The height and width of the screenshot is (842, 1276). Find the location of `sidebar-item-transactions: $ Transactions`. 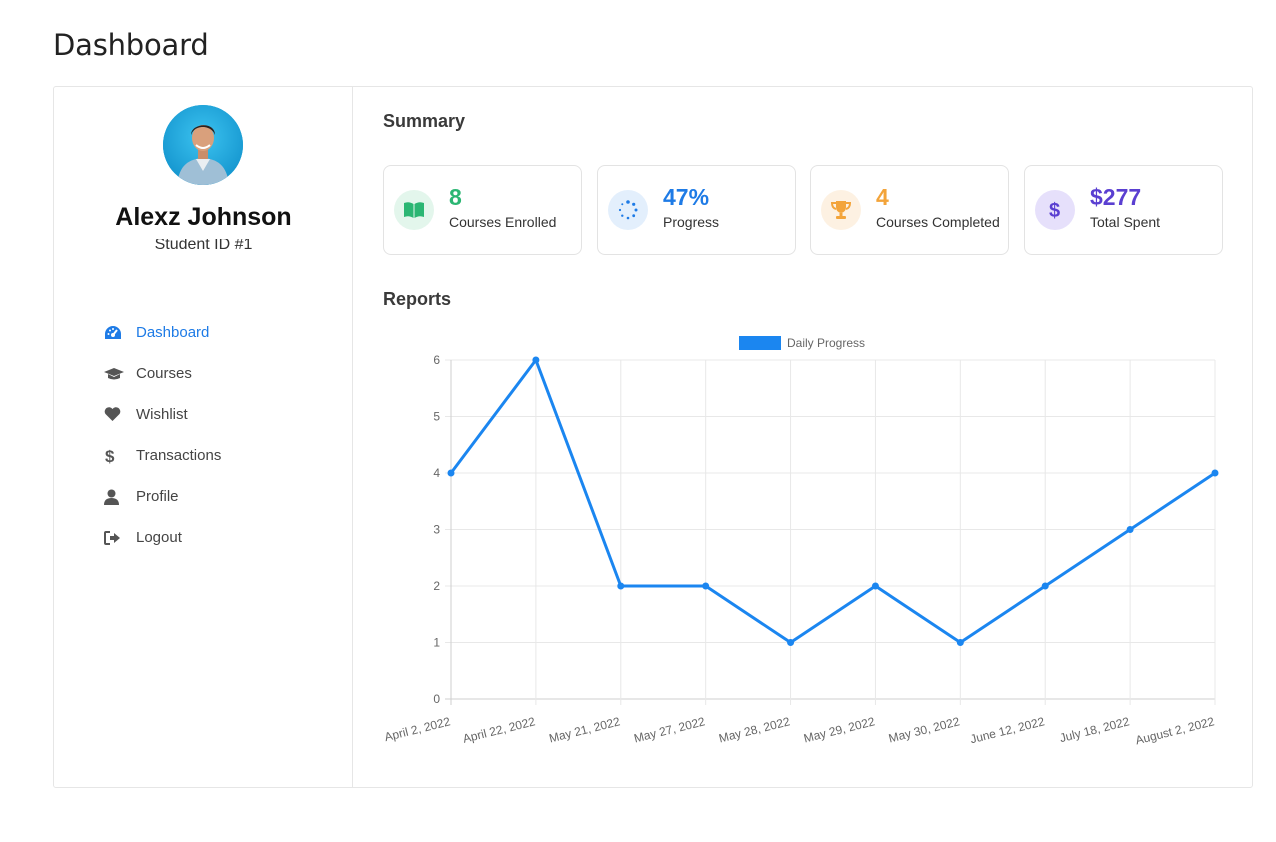

sidebar-item-transactions: $ Transactions is located at coordinates (162, 455).